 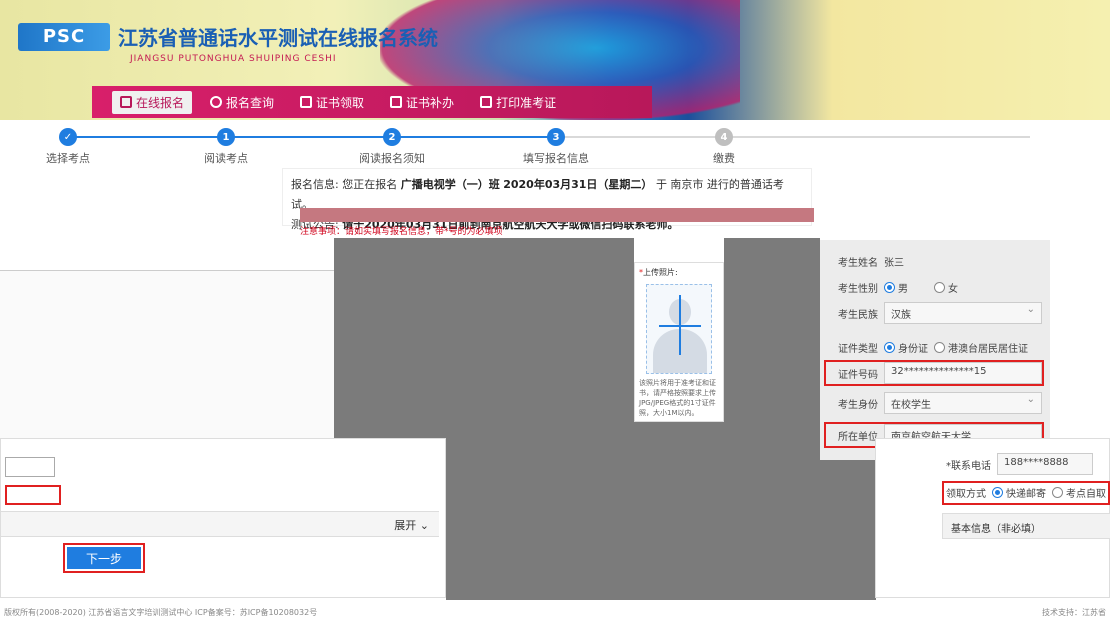 I want to click on info-org: 广播电视学（一）班, so click(x=450, y=184).